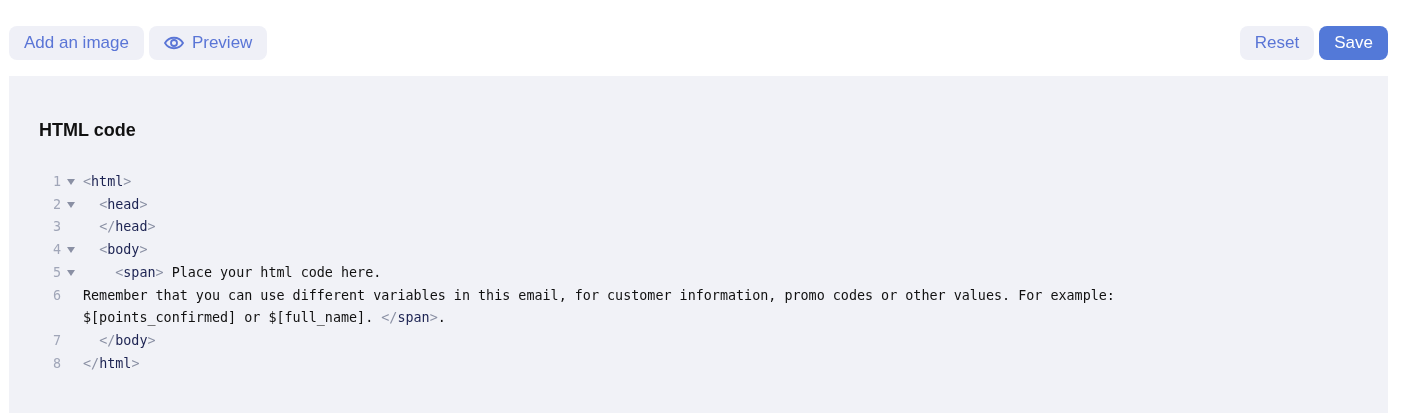 The image size is (1403, 413). What do you see at coordinates (56, 204) in the screenshot?
I see `line-number: 2` at bounding box center [56, 204].